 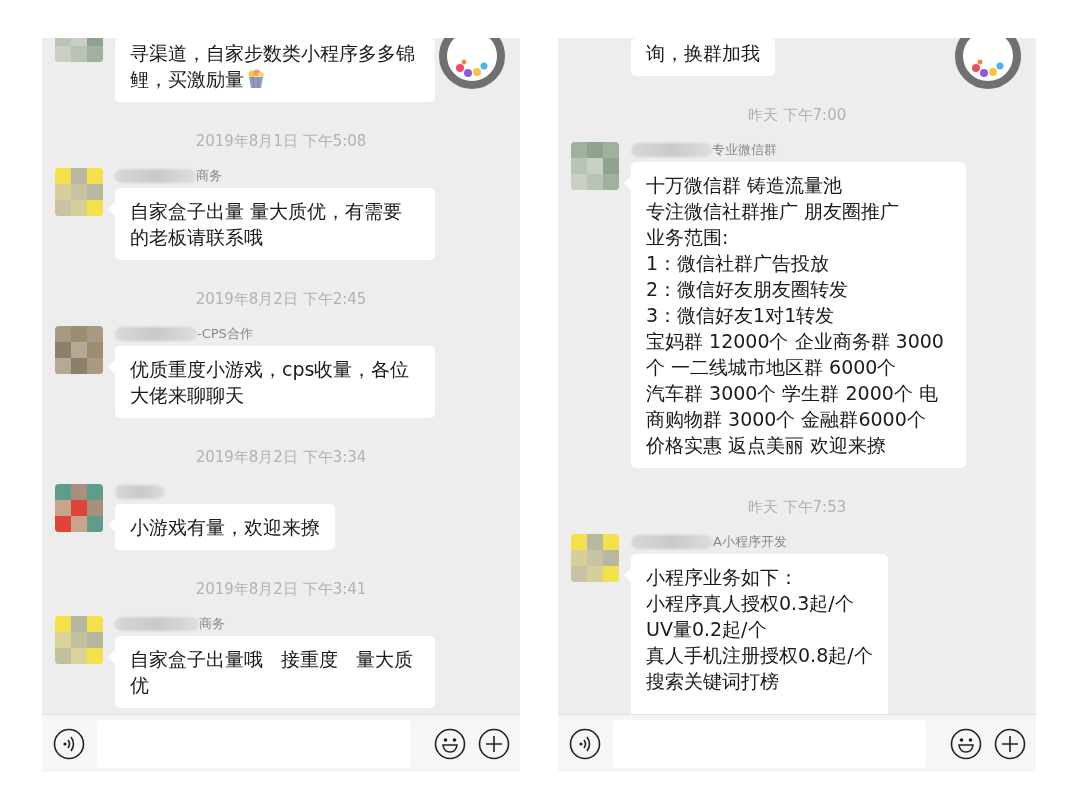 I want to click on message-text: 优质重度小游戏，cps收量，各位大佬来聊聊天, so click(x=270, y=382).